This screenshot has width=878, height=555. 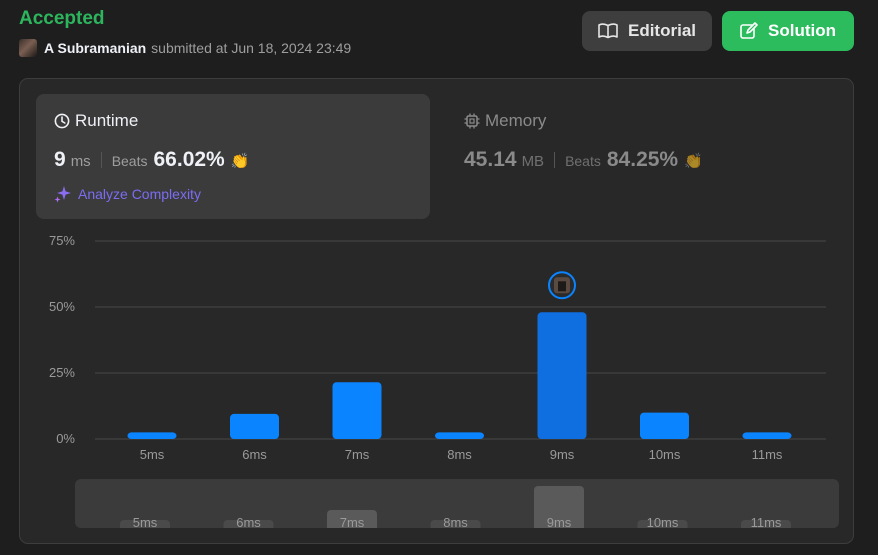 What do you see at coordinates (251, 48) in the screenshot?
I see `submission-time: submitted at Jun 18, 2024 23:49` at bounding box center [251, 48].